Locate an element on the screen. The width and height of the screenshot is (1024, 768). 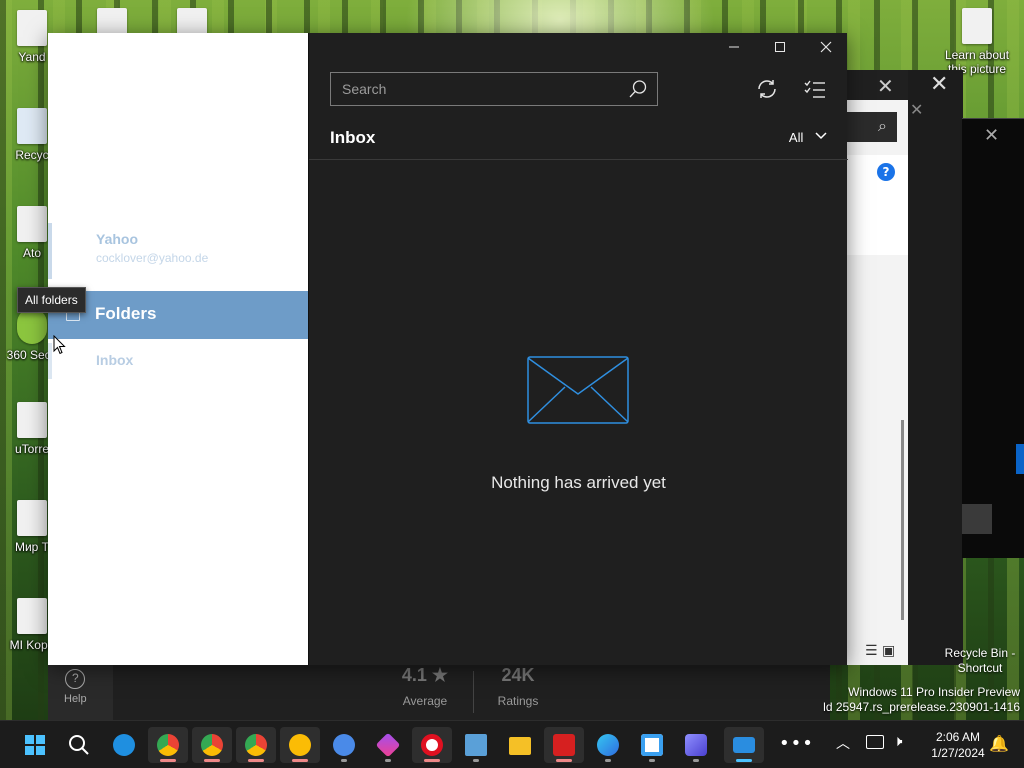
desktop-icon-learn-about-picture: Learn about this picture is located at coordinates (977, 42).